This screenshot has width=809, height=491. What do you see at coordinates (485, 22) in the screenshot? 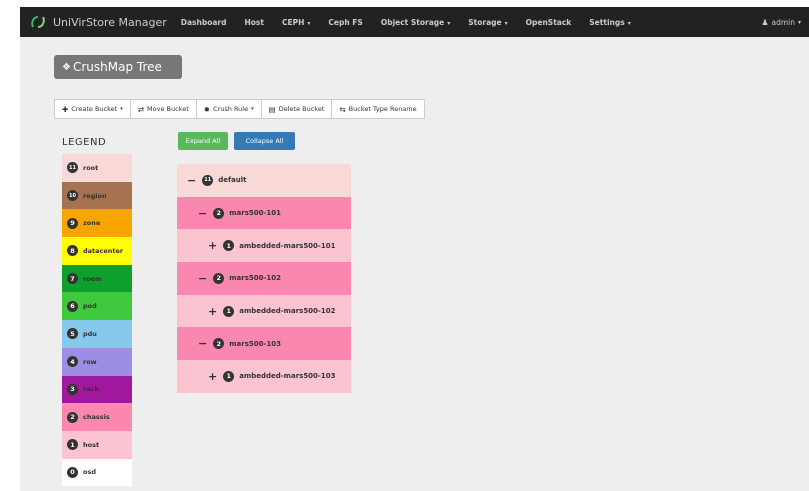
I see `nav-item-label: Storage` at bounding box center [485, 22].